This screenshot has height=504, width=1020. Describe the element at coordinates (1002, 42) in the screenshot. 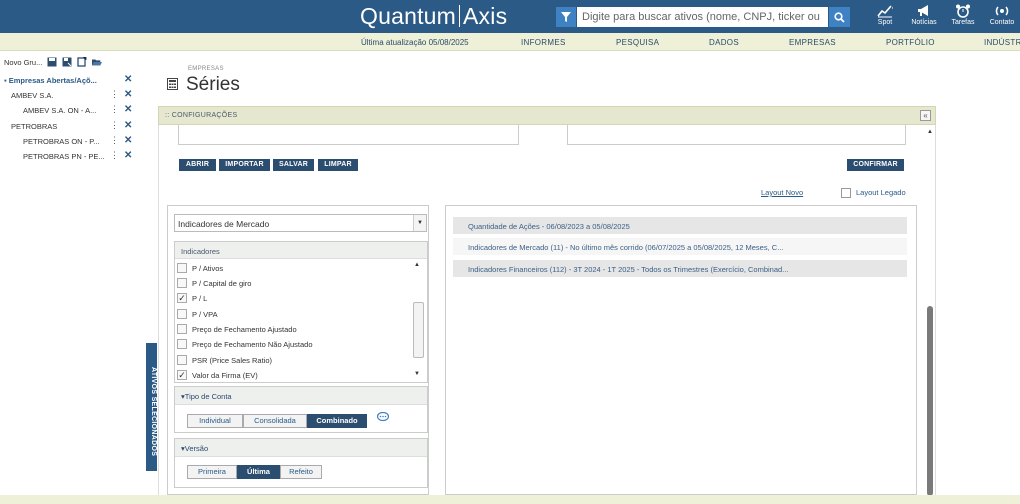

I see `nav-item-industria: INDÚSTRIA` at that location.